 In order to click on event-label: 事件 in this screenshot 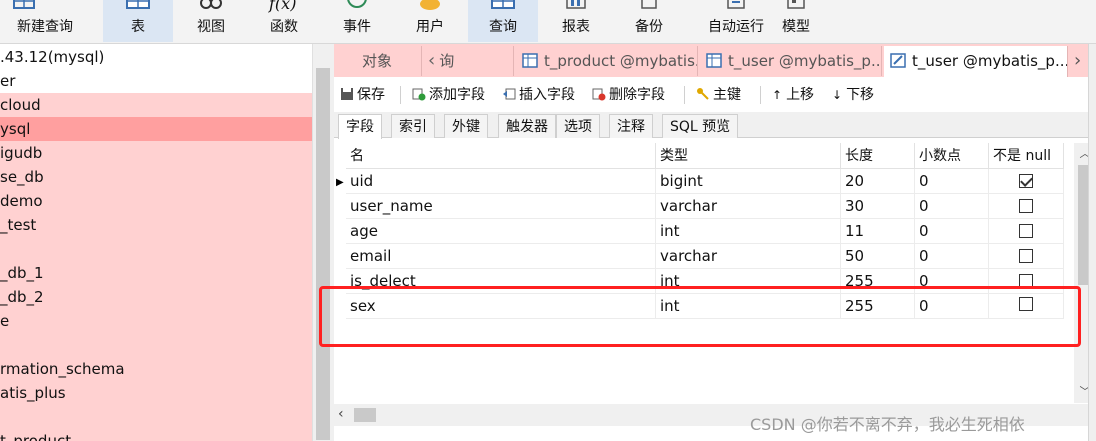, I will do `click(357, 27)`.